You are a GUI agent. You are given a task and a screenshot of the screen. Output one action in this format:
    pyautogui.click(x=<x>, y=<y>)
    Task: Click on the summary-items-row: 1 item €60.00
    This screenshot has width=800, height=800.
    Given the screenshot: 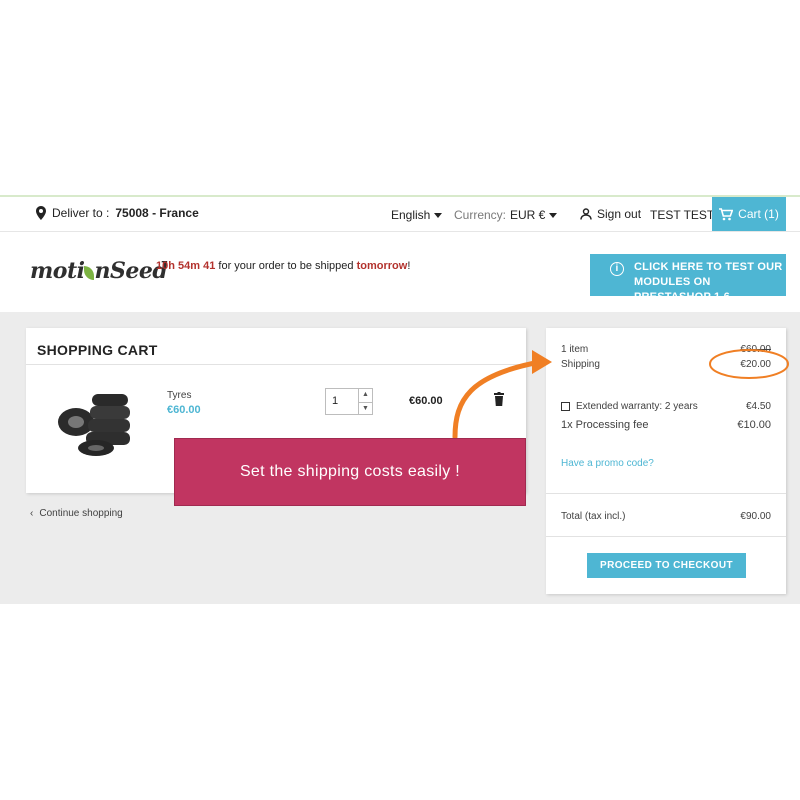 What is the action you would take?
    pyautogui.click(x=666, y=349)
    